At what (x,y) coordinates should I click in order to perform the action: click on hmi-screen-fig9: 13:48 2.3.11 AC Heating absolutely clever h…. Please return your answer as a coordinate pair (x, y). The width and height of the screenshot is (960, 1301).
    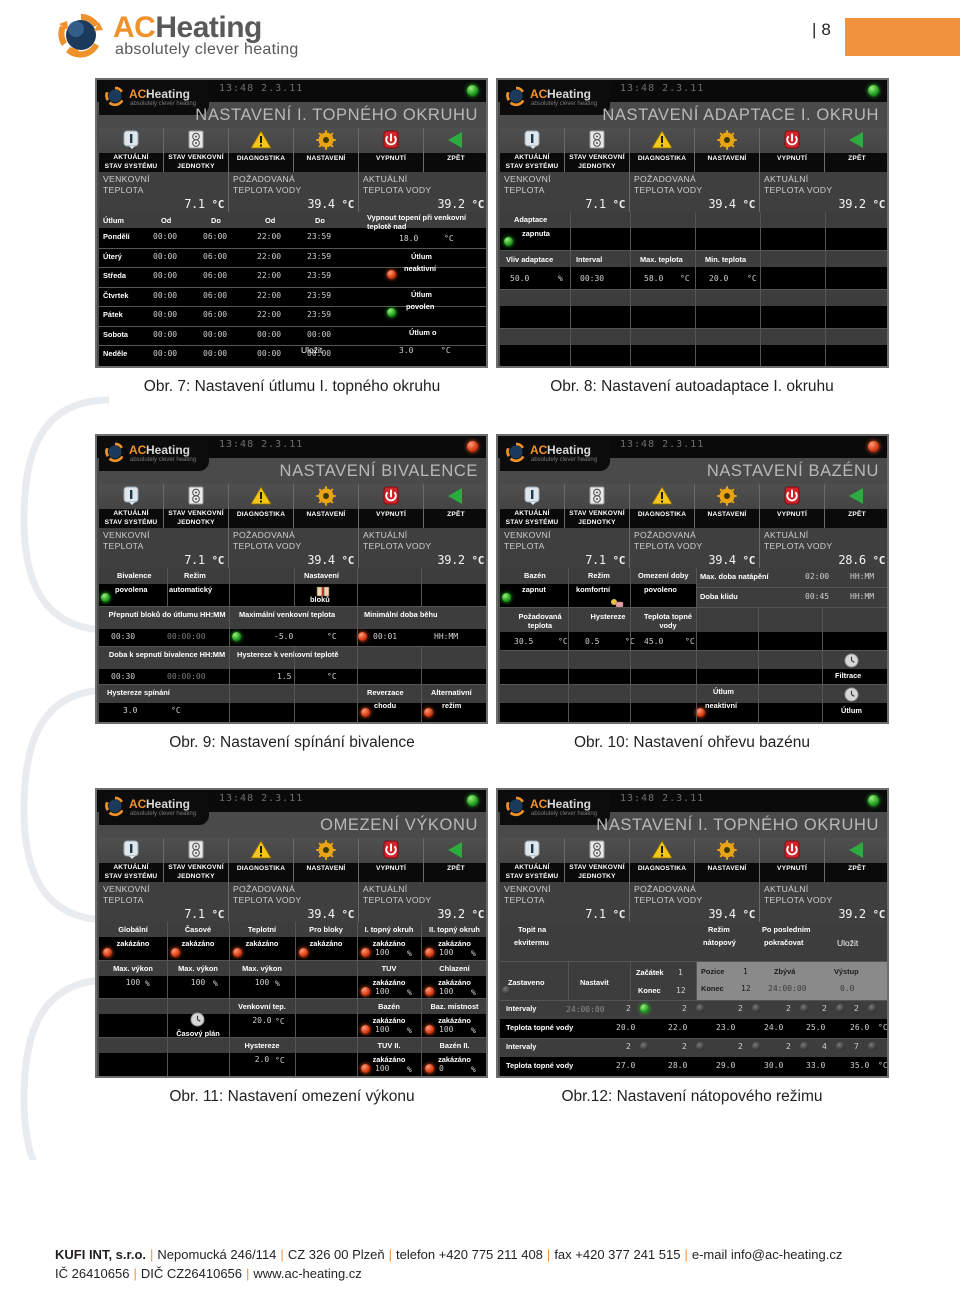
    Looking at the image, I should click on (291, 579).